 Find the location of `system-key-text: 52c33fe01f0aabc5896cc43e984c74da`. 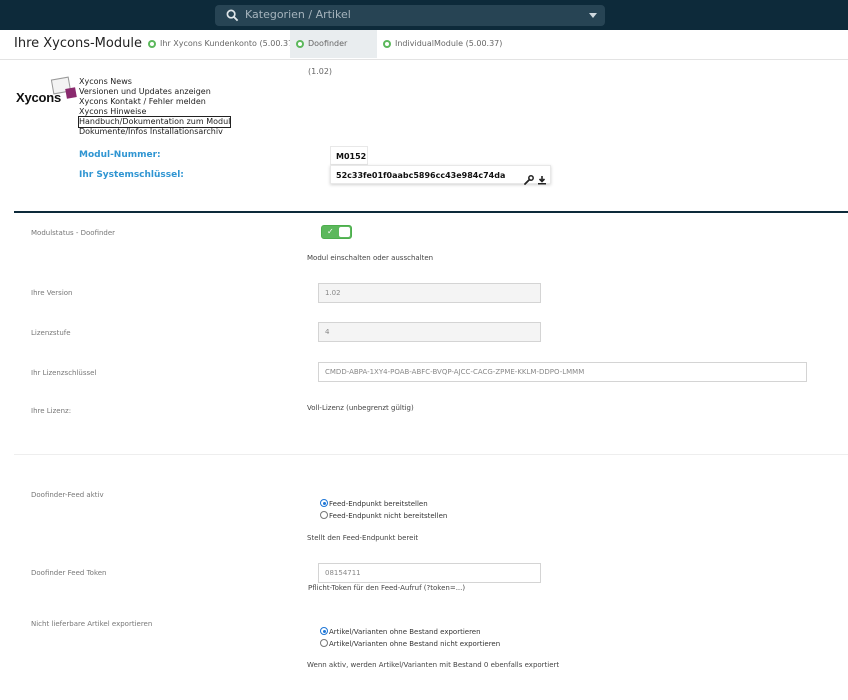

system-key-text: 52c33fe01f0aabc5896cc43e984c74da is located at coordinates (421, 175).